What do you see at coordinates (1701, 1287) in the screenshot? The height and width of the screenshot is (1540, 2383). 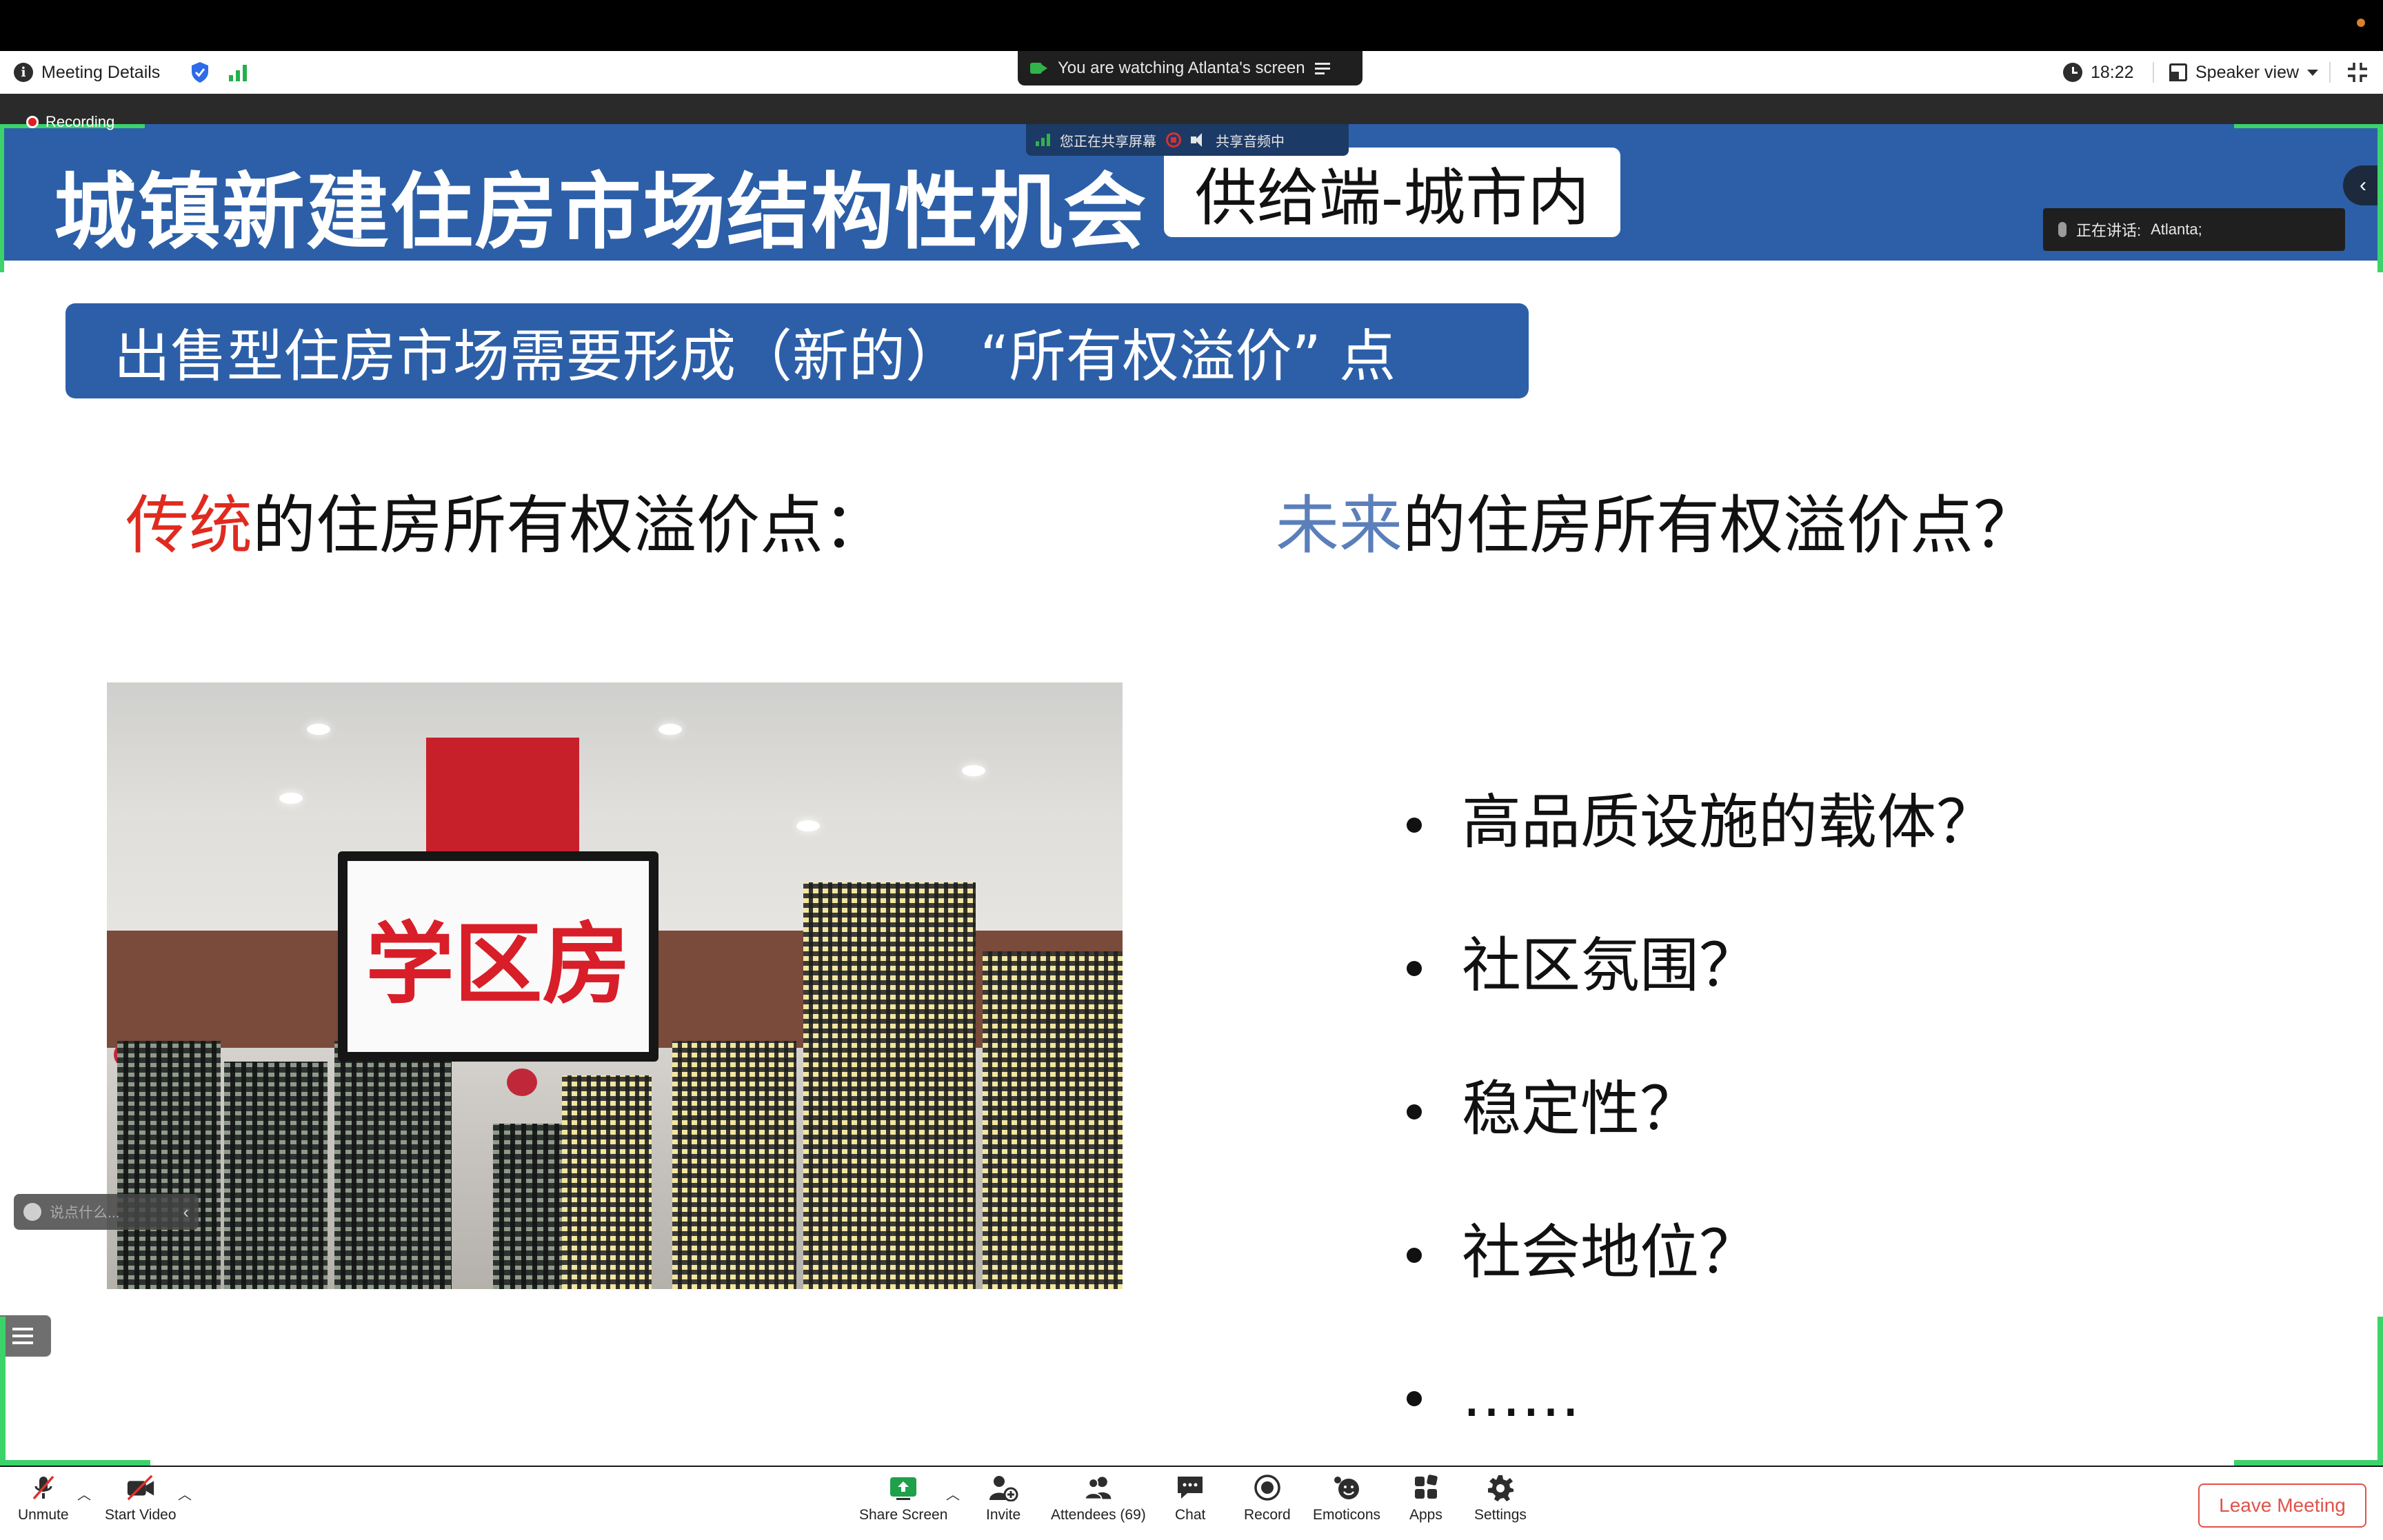 I see `bullet-item: 社会地位？` at bounding box center [1701, 1287].